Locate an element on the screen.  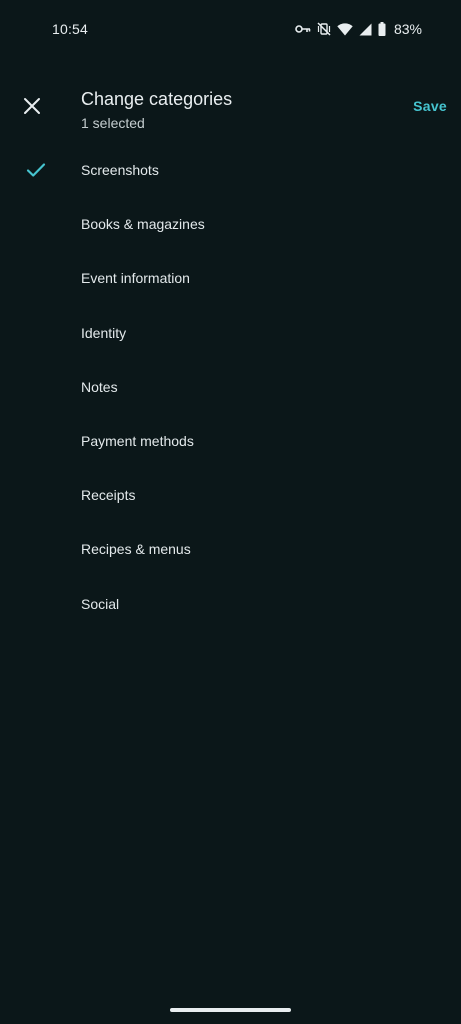
status-time: 10:54 is located at coordinates (70, 29).